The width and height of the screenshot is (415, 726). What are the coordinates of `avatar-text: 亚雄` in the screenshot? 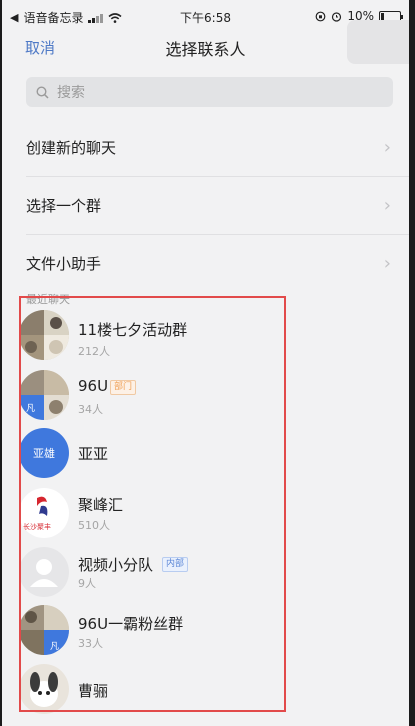 It's located at (44, 453).